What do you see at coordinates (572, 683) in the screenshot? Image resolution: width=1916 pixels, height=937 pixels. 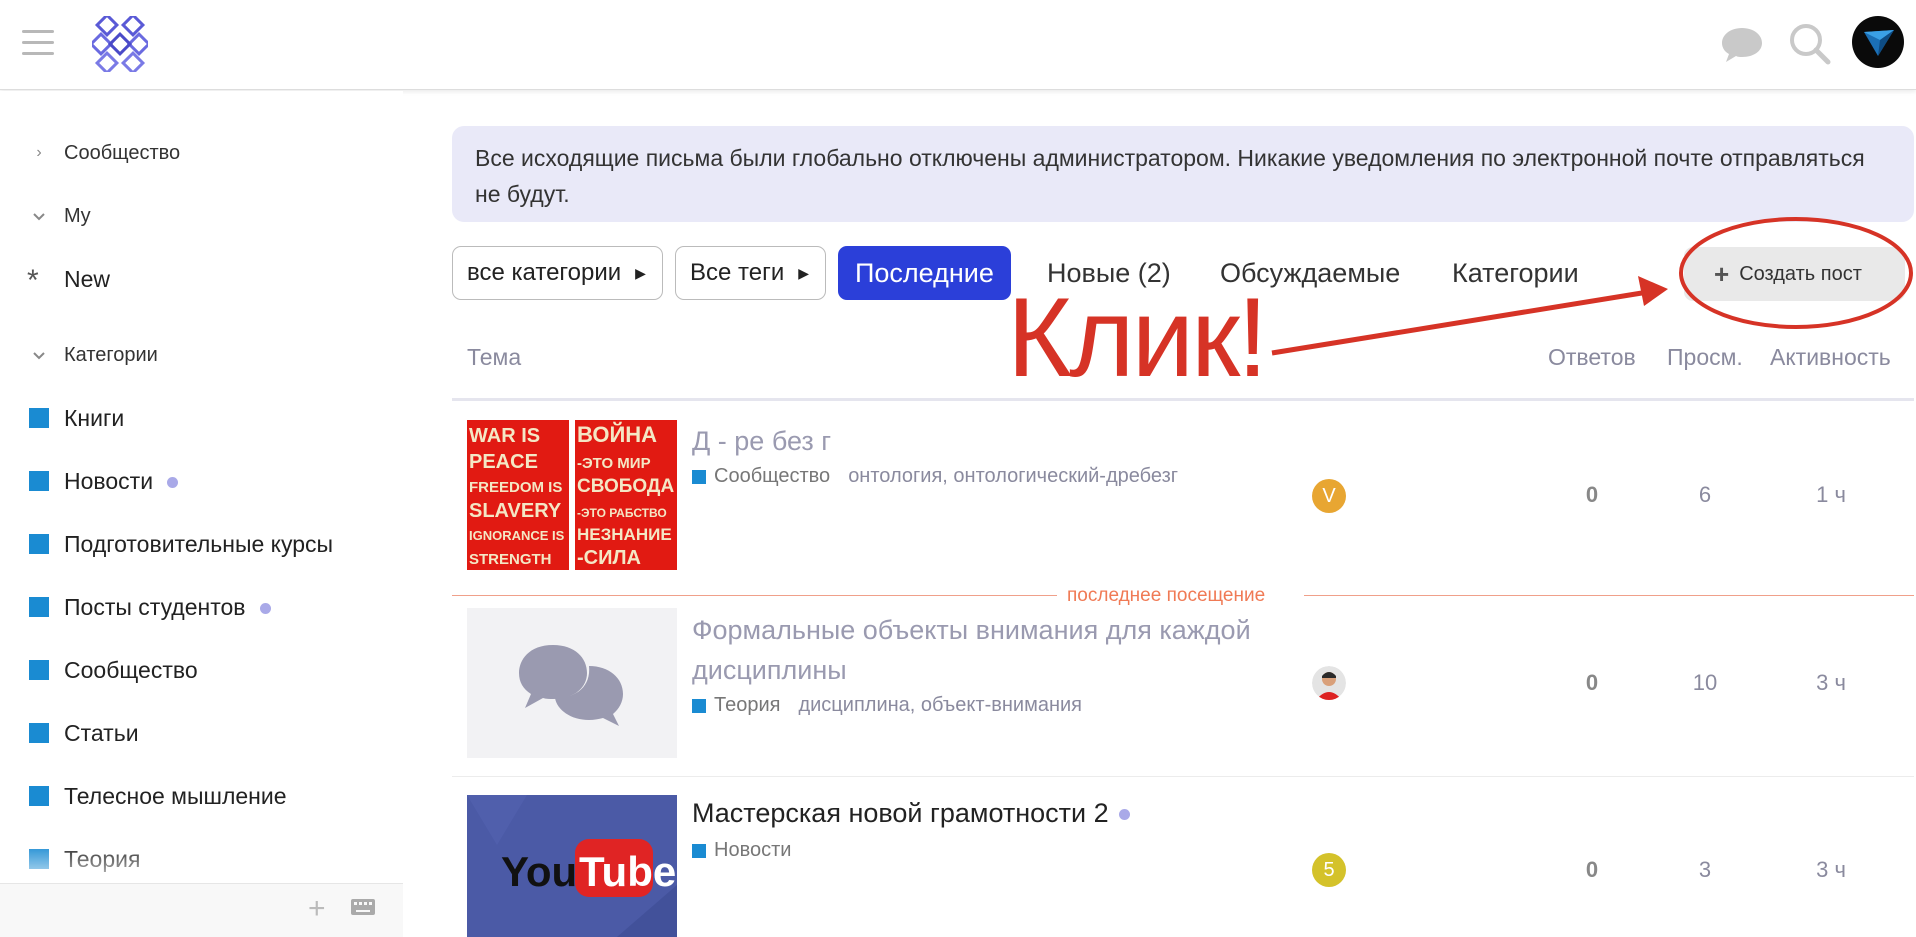 I see `topic-thumbnail` at bounding box center [572, 683].